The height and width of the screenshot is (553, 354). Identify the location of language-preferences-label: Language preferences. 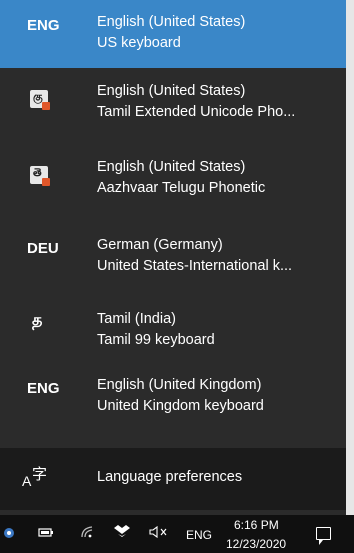
(170, 477).